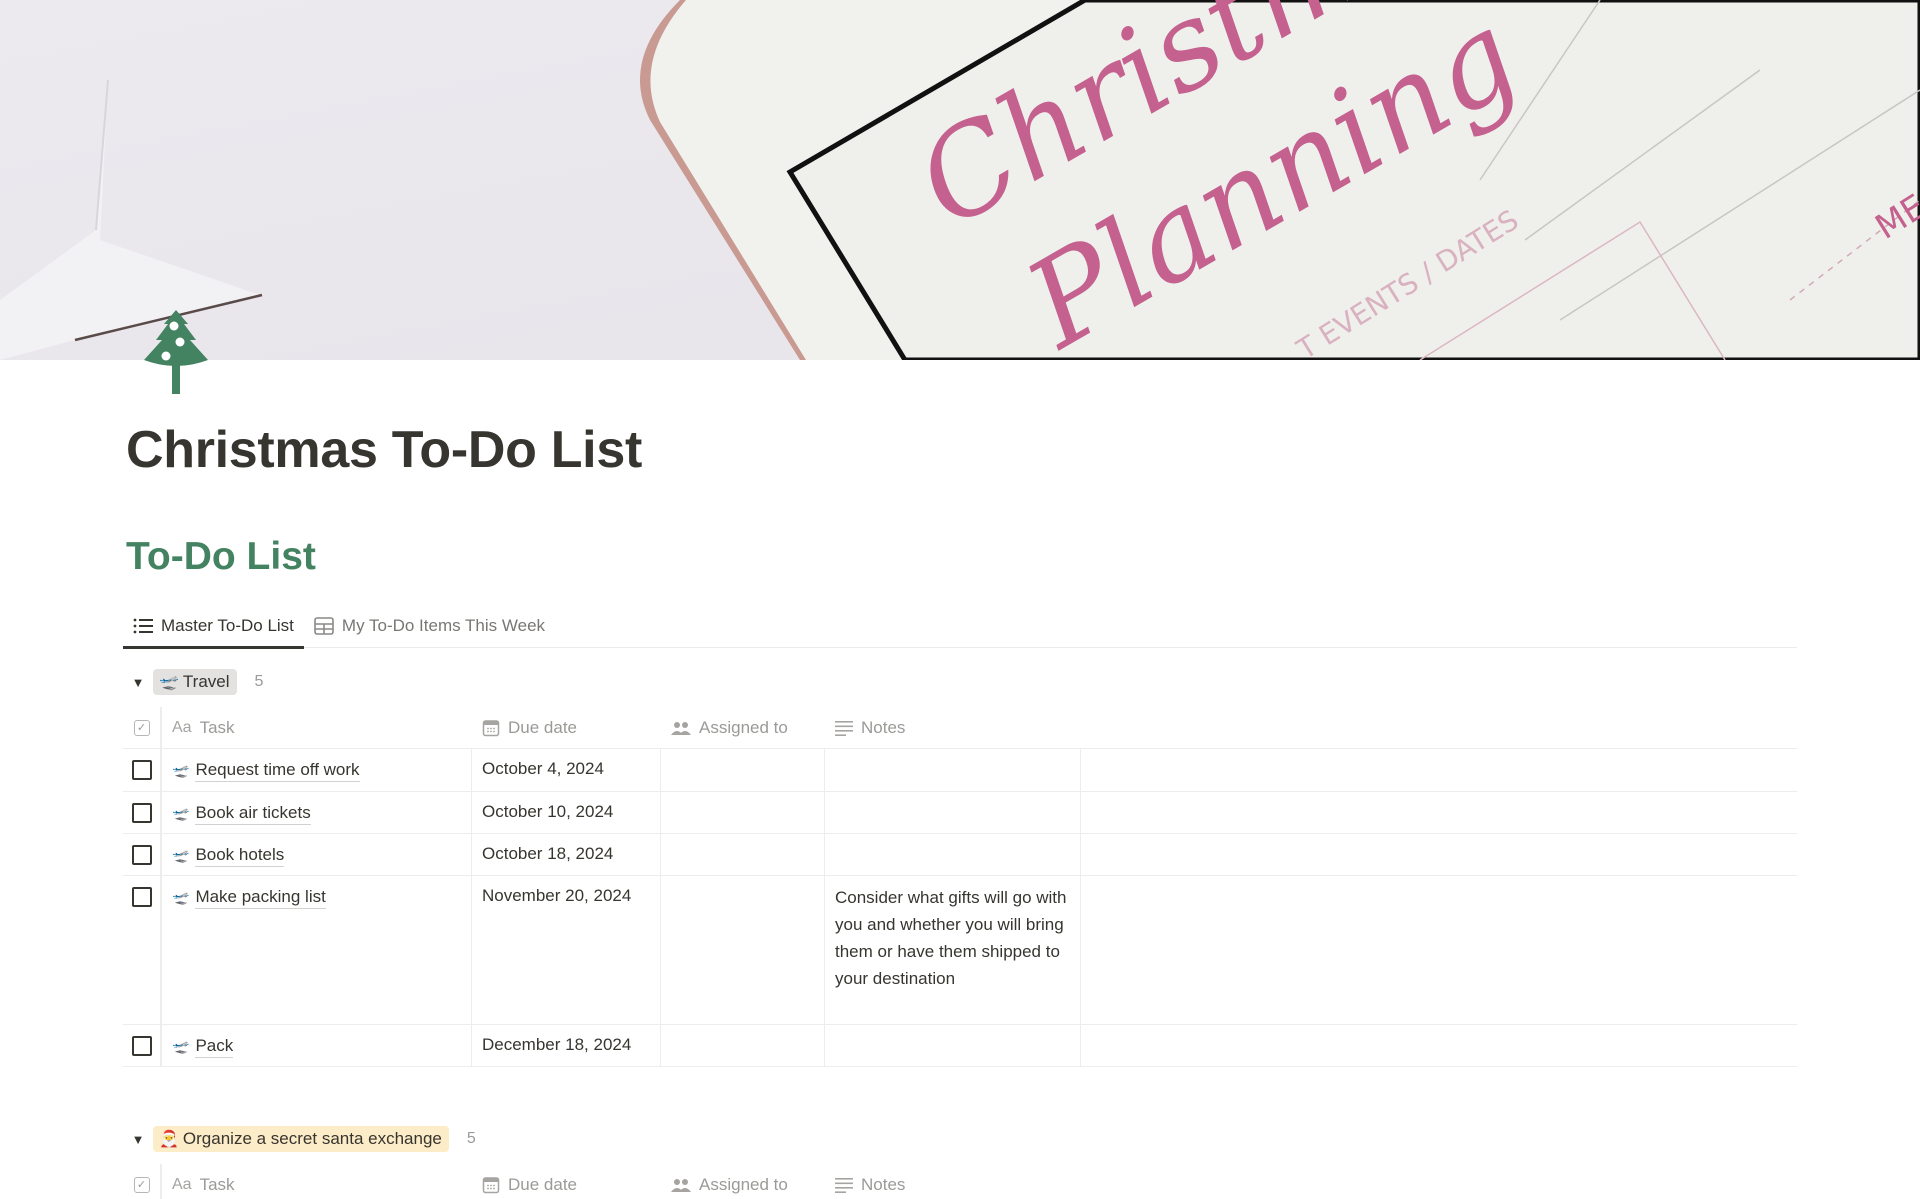 This screenshot has height=1199, width=1920. I want to click on table-row: 🛫 Pack December 18, 2024, so click(960, 1046).